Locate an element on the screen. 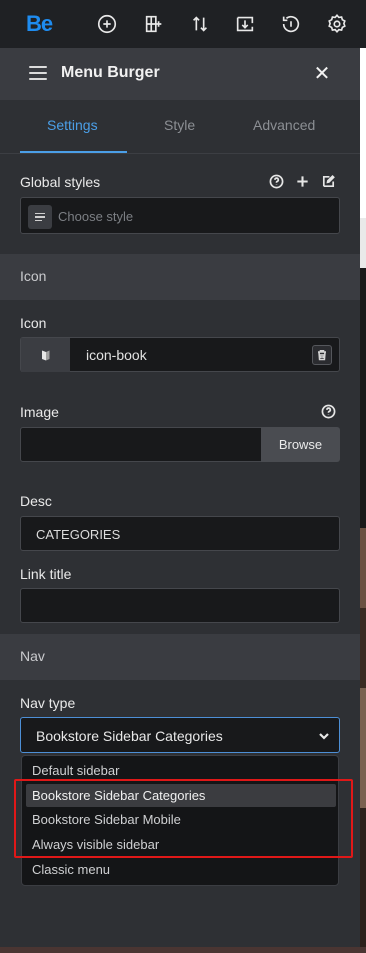 This screenshot has height=953, width=366. chevron-down-icon is located at coordinates (324, 736).